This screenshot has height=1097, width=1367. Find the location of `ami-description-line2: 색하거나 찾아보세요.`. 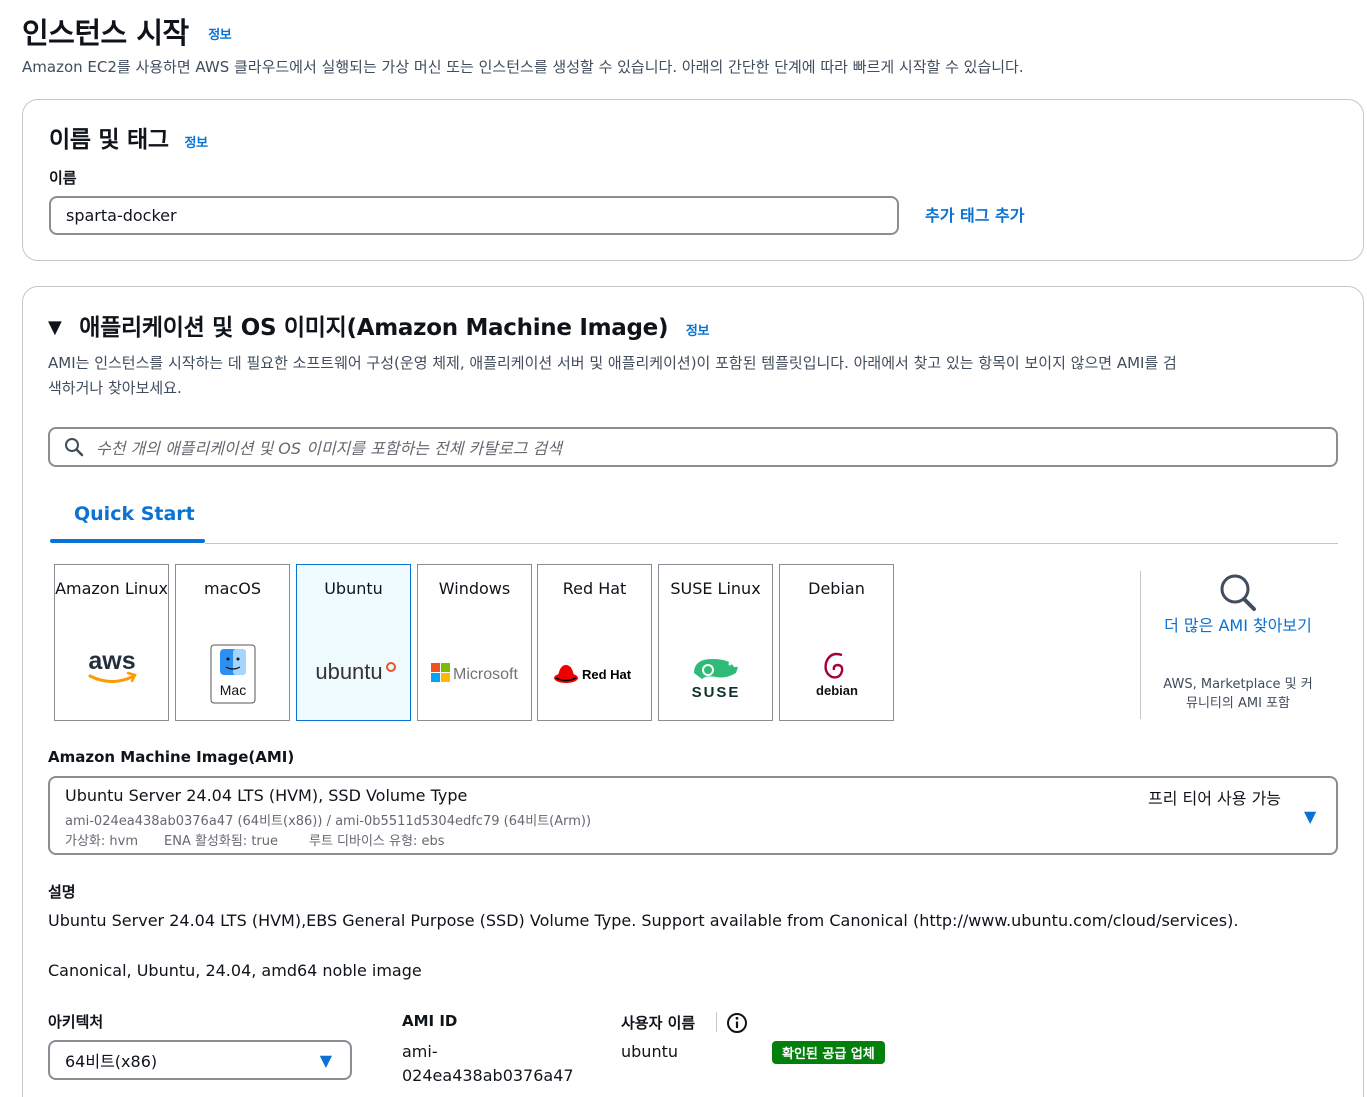

ami-description-line2: 색하거나 찾아보세요. is located at coordinates (115, 388).